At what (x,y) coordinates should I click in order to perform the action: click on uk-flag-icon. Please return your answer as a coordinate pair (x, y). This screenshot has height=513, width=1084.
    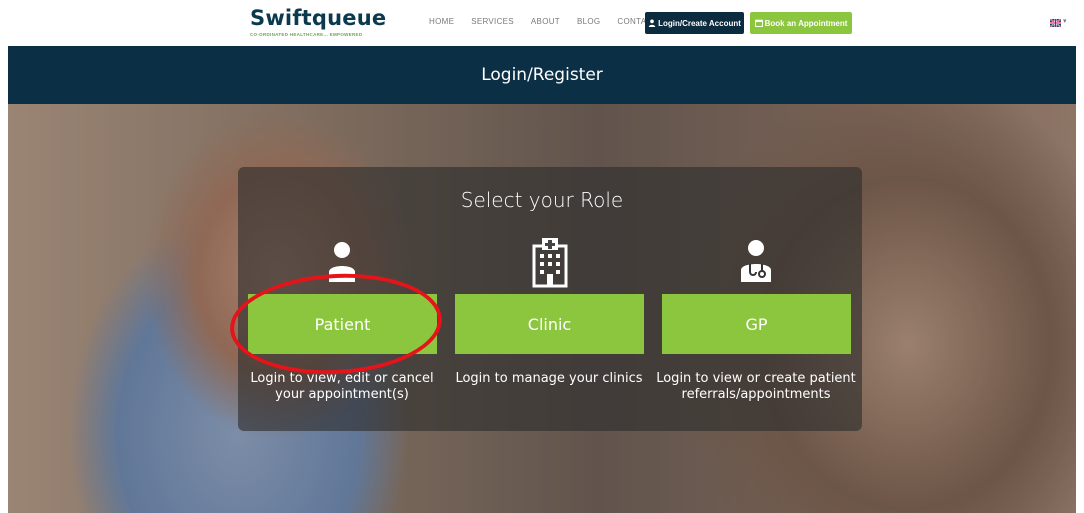
    Looking at the image, I should click on (1055, 23).